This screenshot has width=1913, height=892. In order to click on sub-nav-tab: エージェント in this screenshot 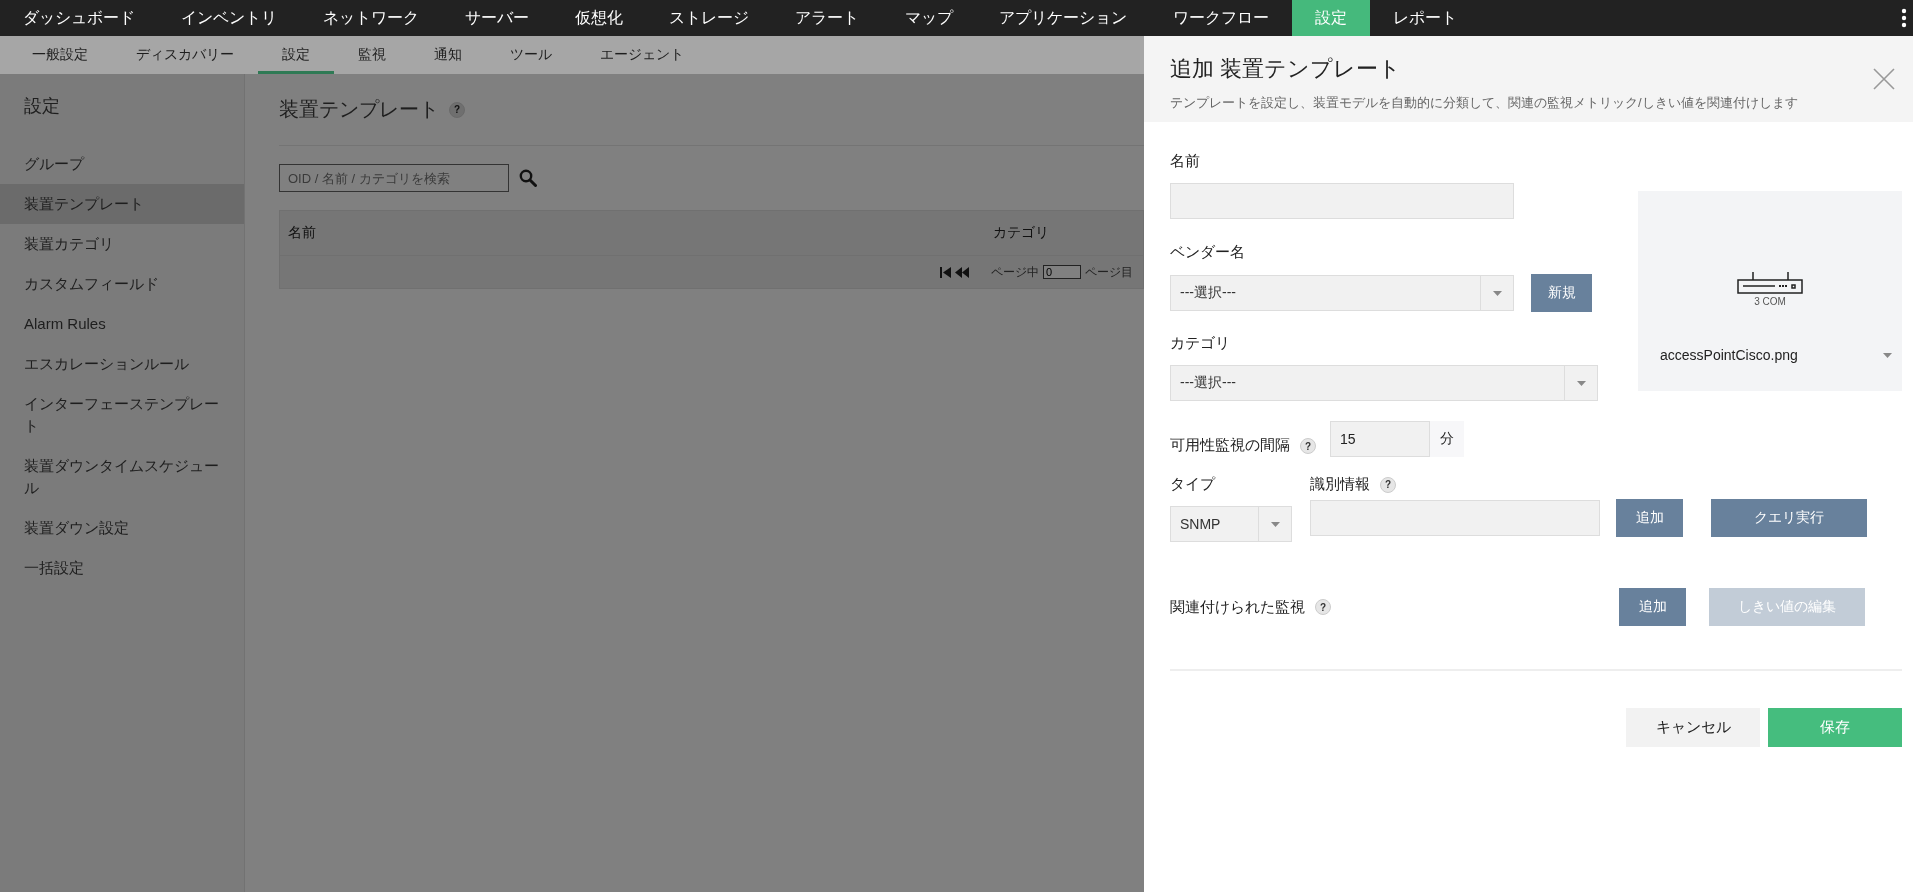, I will do `click(642, 56)`.